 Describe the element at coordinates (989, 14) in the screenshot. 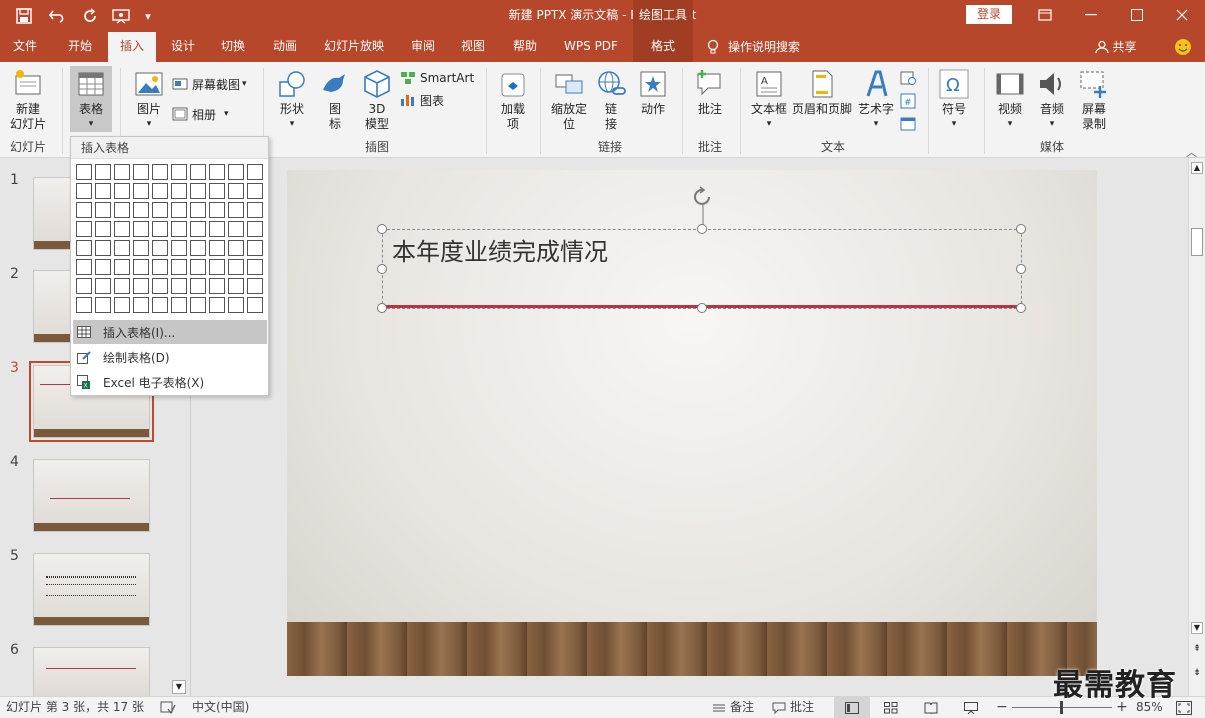

I see `login-button: 登录` at that location.